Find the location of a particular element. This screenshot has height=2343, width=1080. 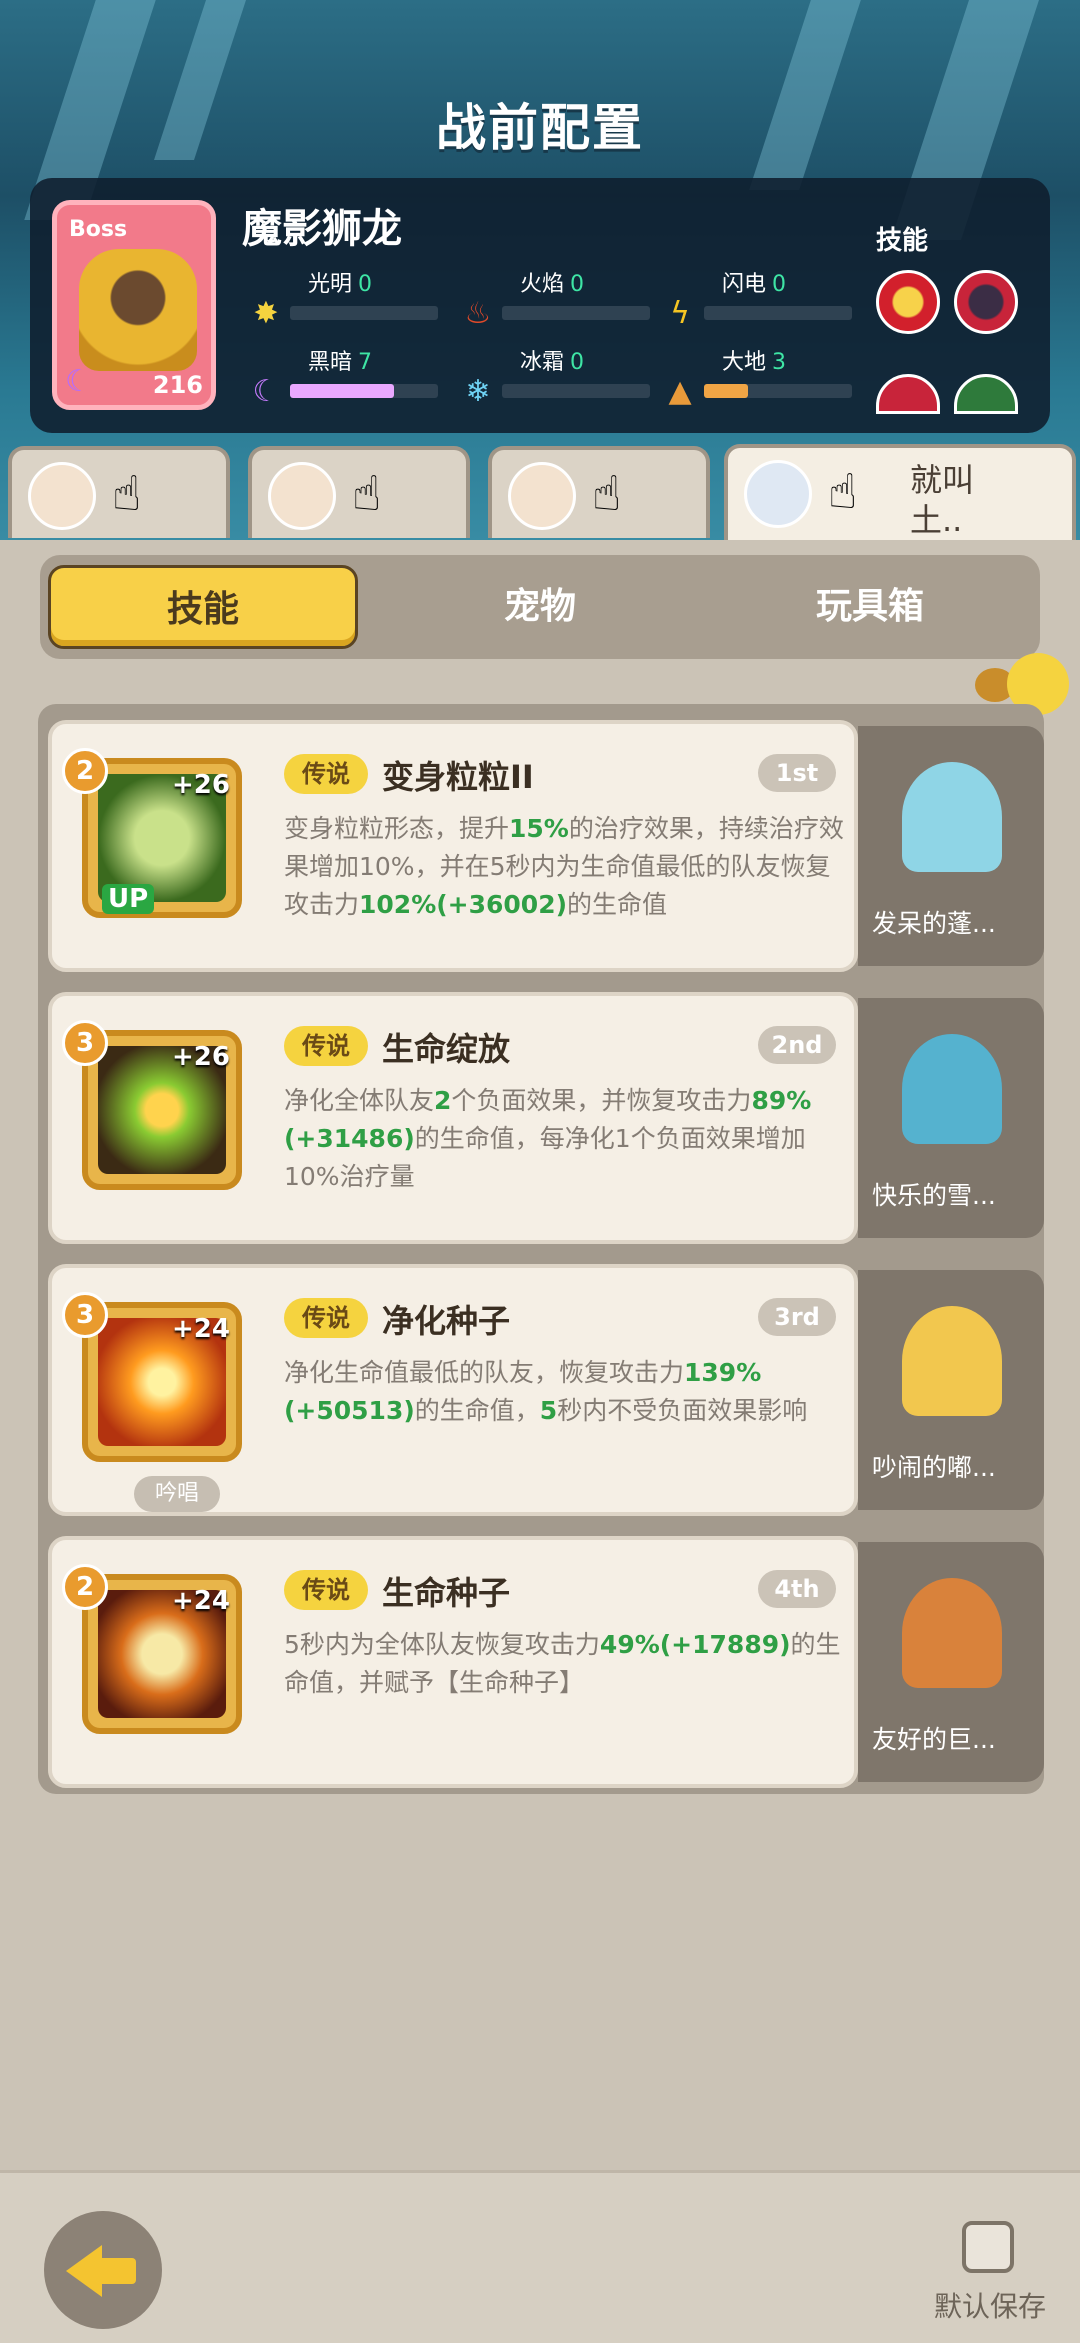

tab-pets: 宠物 is located at coordinates (540, 607).